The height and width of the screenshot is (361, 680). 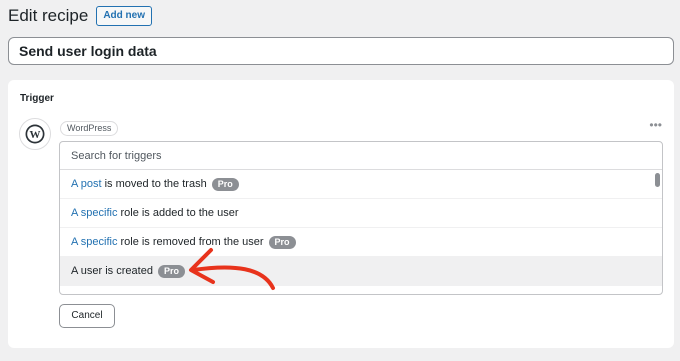 I want to click on header: Edit recipe Add new, so click(x=80, y=16).